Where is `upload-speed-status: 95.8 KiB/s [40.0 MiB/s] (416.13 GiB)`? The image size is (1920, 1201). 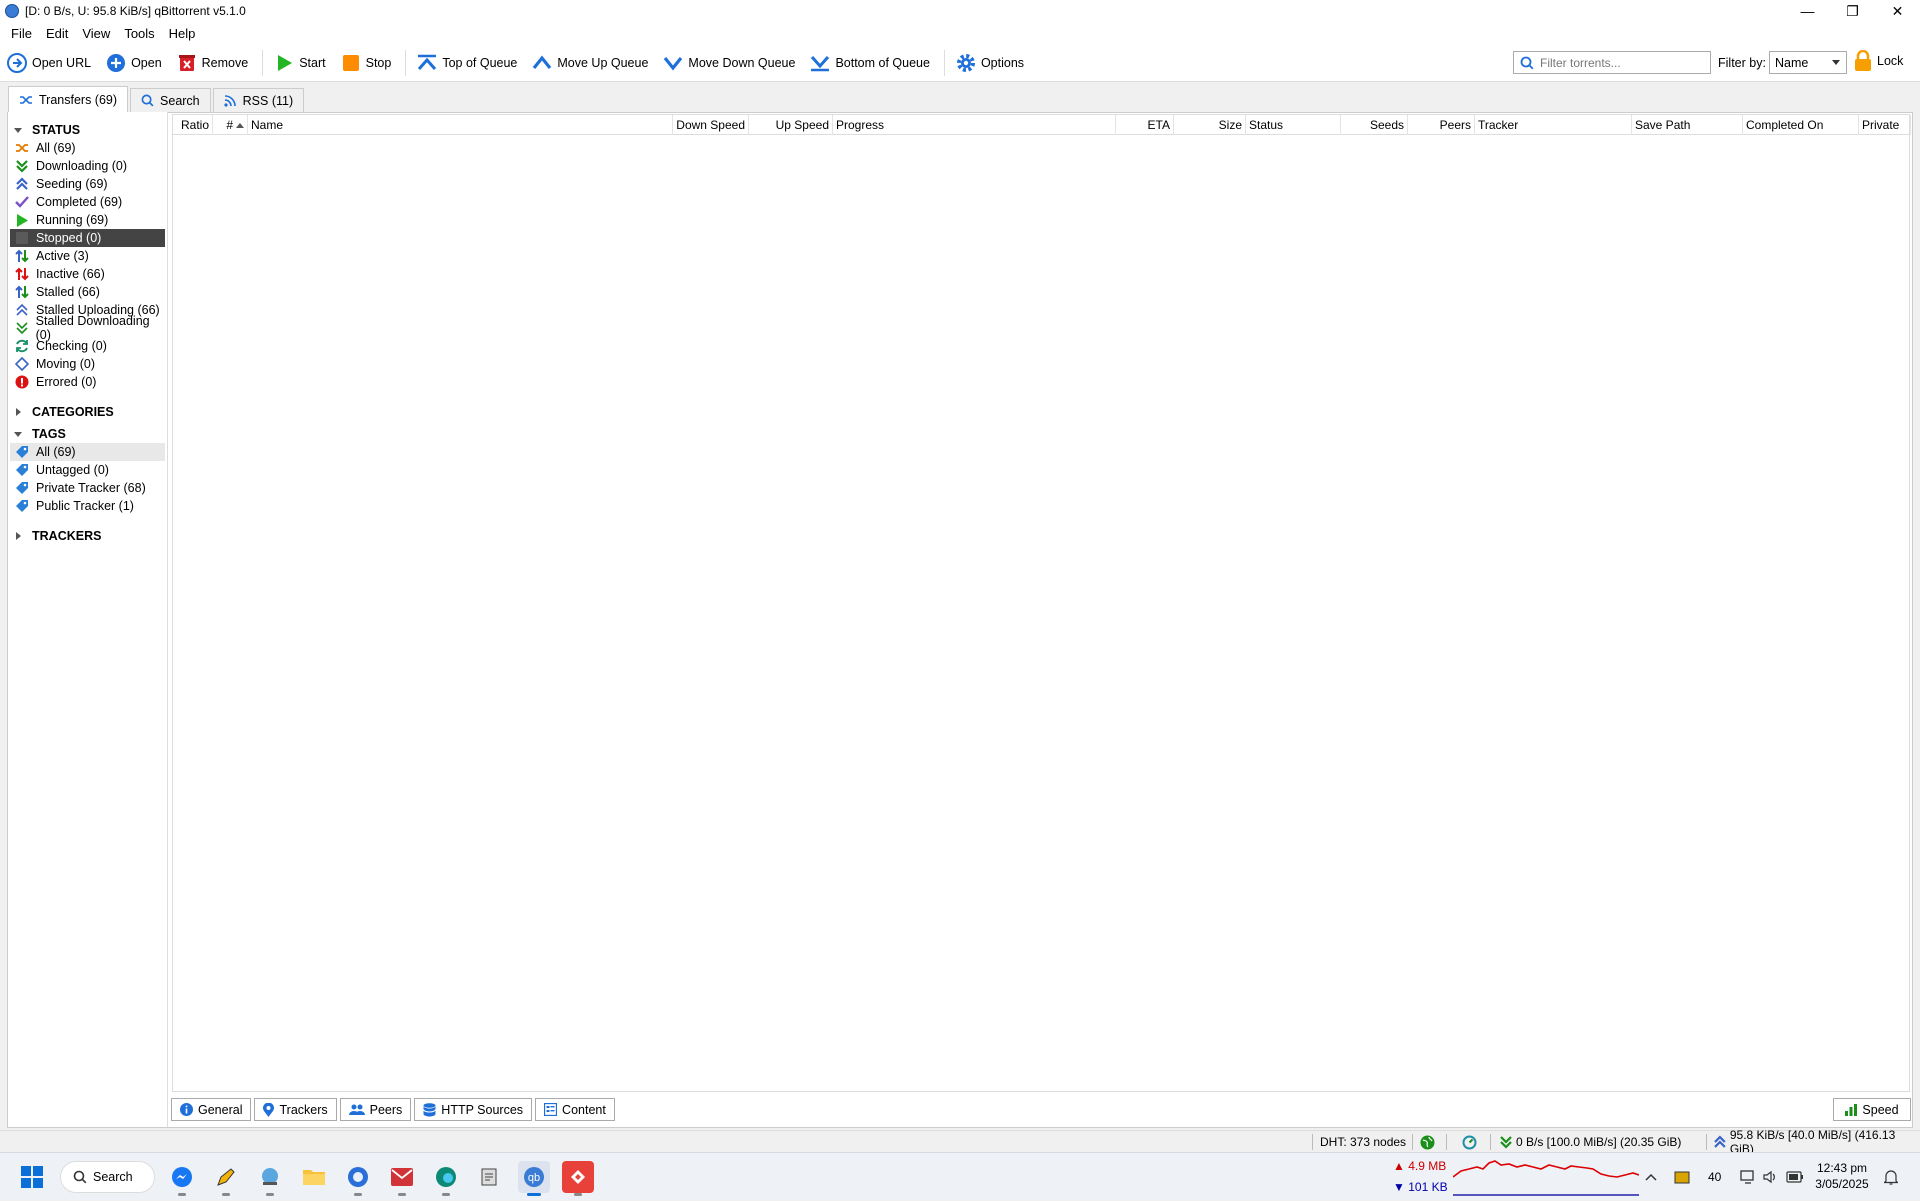
upload-speed-status: 95.8 KiB/s [40.0 MiB/s] (416.13 GiB) is located at coordinates (1817, 1142).